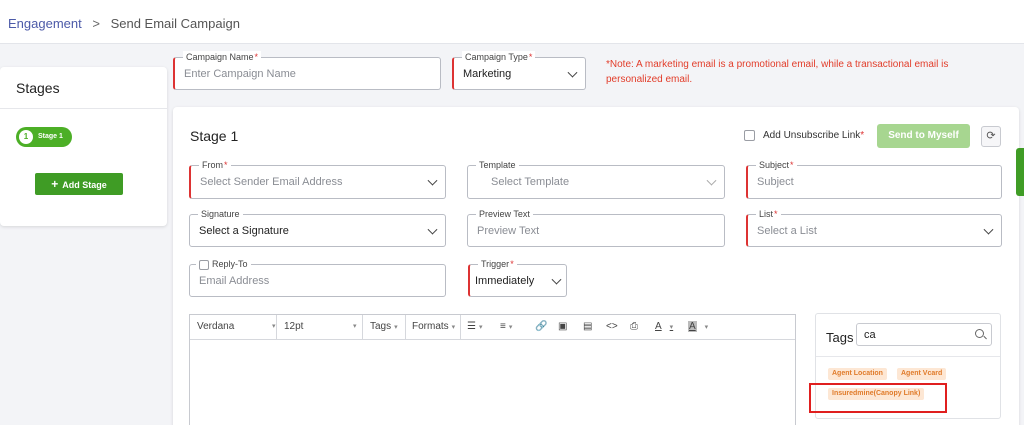  I want to click on image-icon: ▣, so click(562, 327).